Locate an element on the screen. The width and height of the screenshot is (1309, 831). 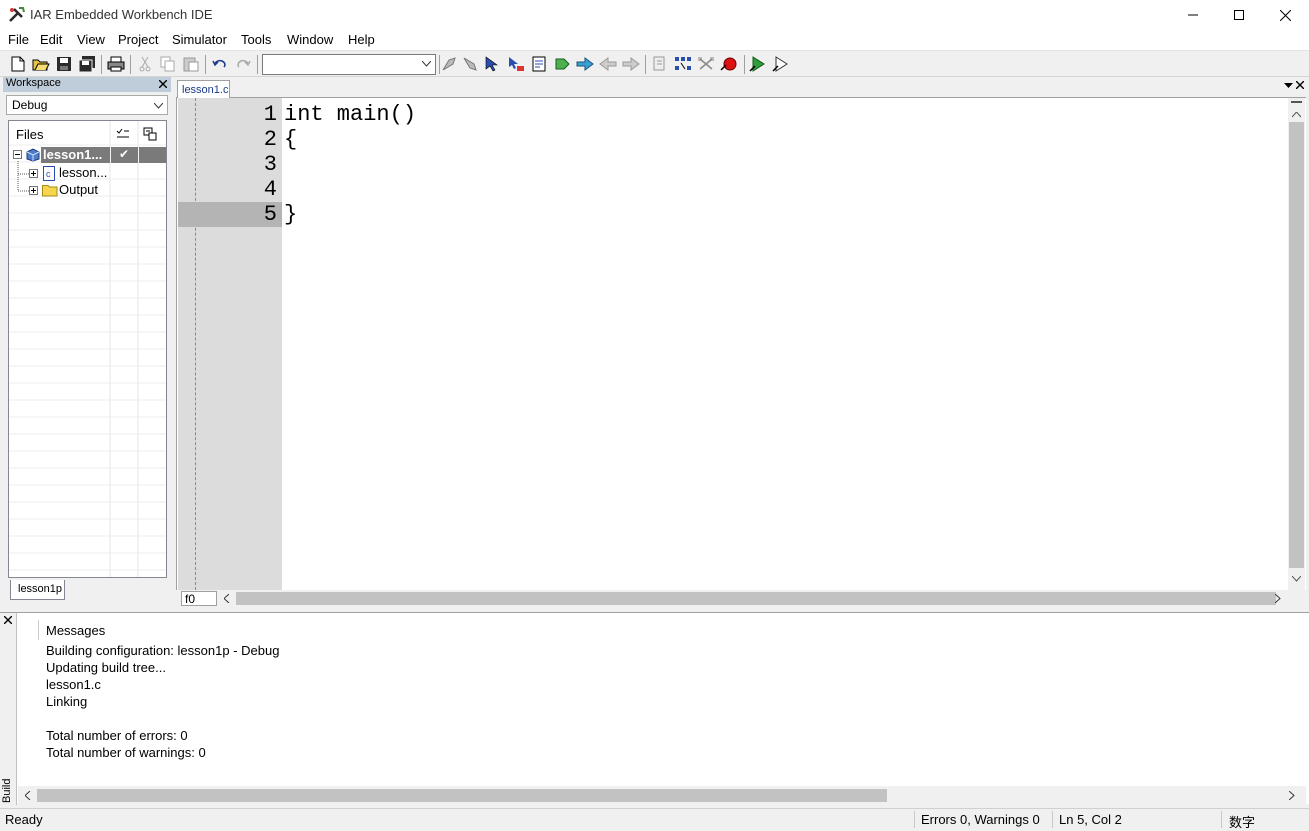
undo-icon is located at coordinates (219, 63).